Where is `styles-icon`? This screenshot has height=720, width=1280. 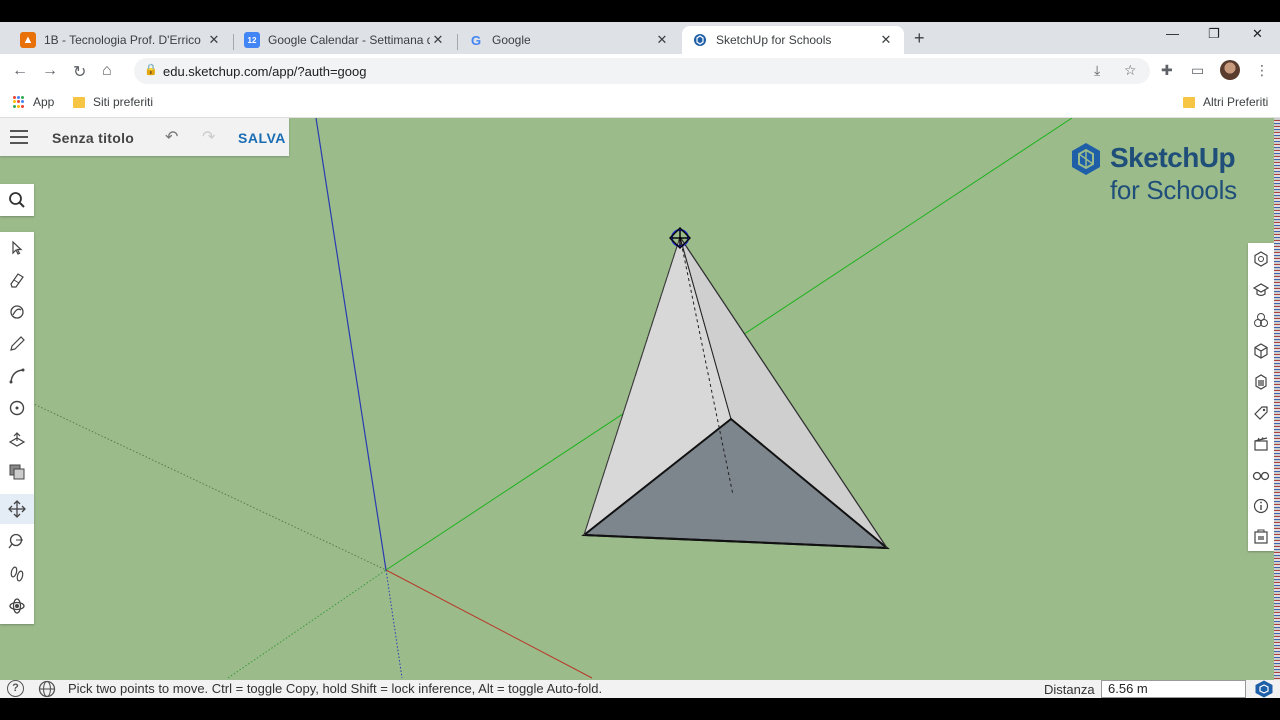
styles-icon is located at coordinates (1261, 382).